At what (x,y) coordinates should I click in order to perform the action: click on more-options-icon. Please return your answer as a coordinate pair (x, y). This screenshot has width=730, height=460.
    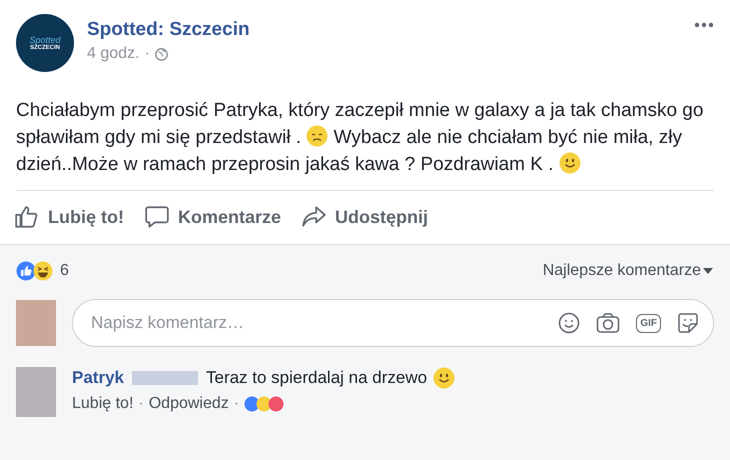
    Looking at the image, I should click on (704, 25).